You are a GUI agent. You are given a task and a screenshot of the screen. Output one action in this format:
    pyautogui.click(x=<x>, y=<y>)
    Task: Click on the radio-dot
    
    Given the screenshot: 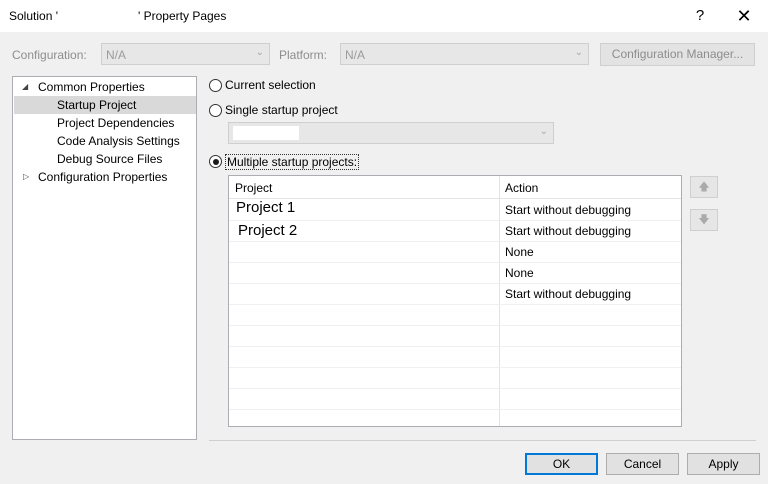 What is the action you would take?
    pyautogui.click(x=215, y=161)
    